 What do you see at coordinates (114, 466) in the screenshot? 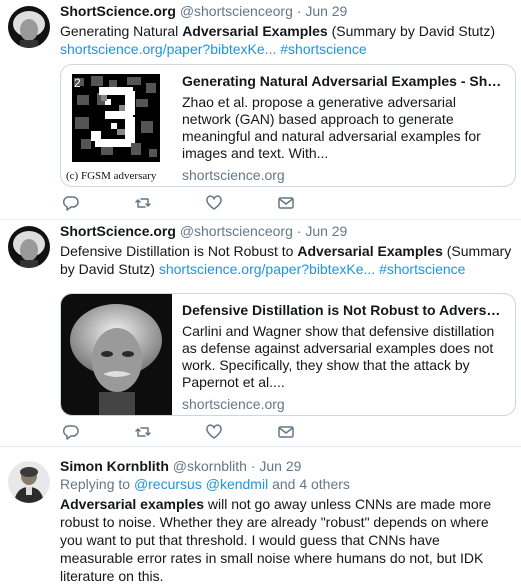
I see `author-name: Simon Kornblith` at bounding box center [114, 466].